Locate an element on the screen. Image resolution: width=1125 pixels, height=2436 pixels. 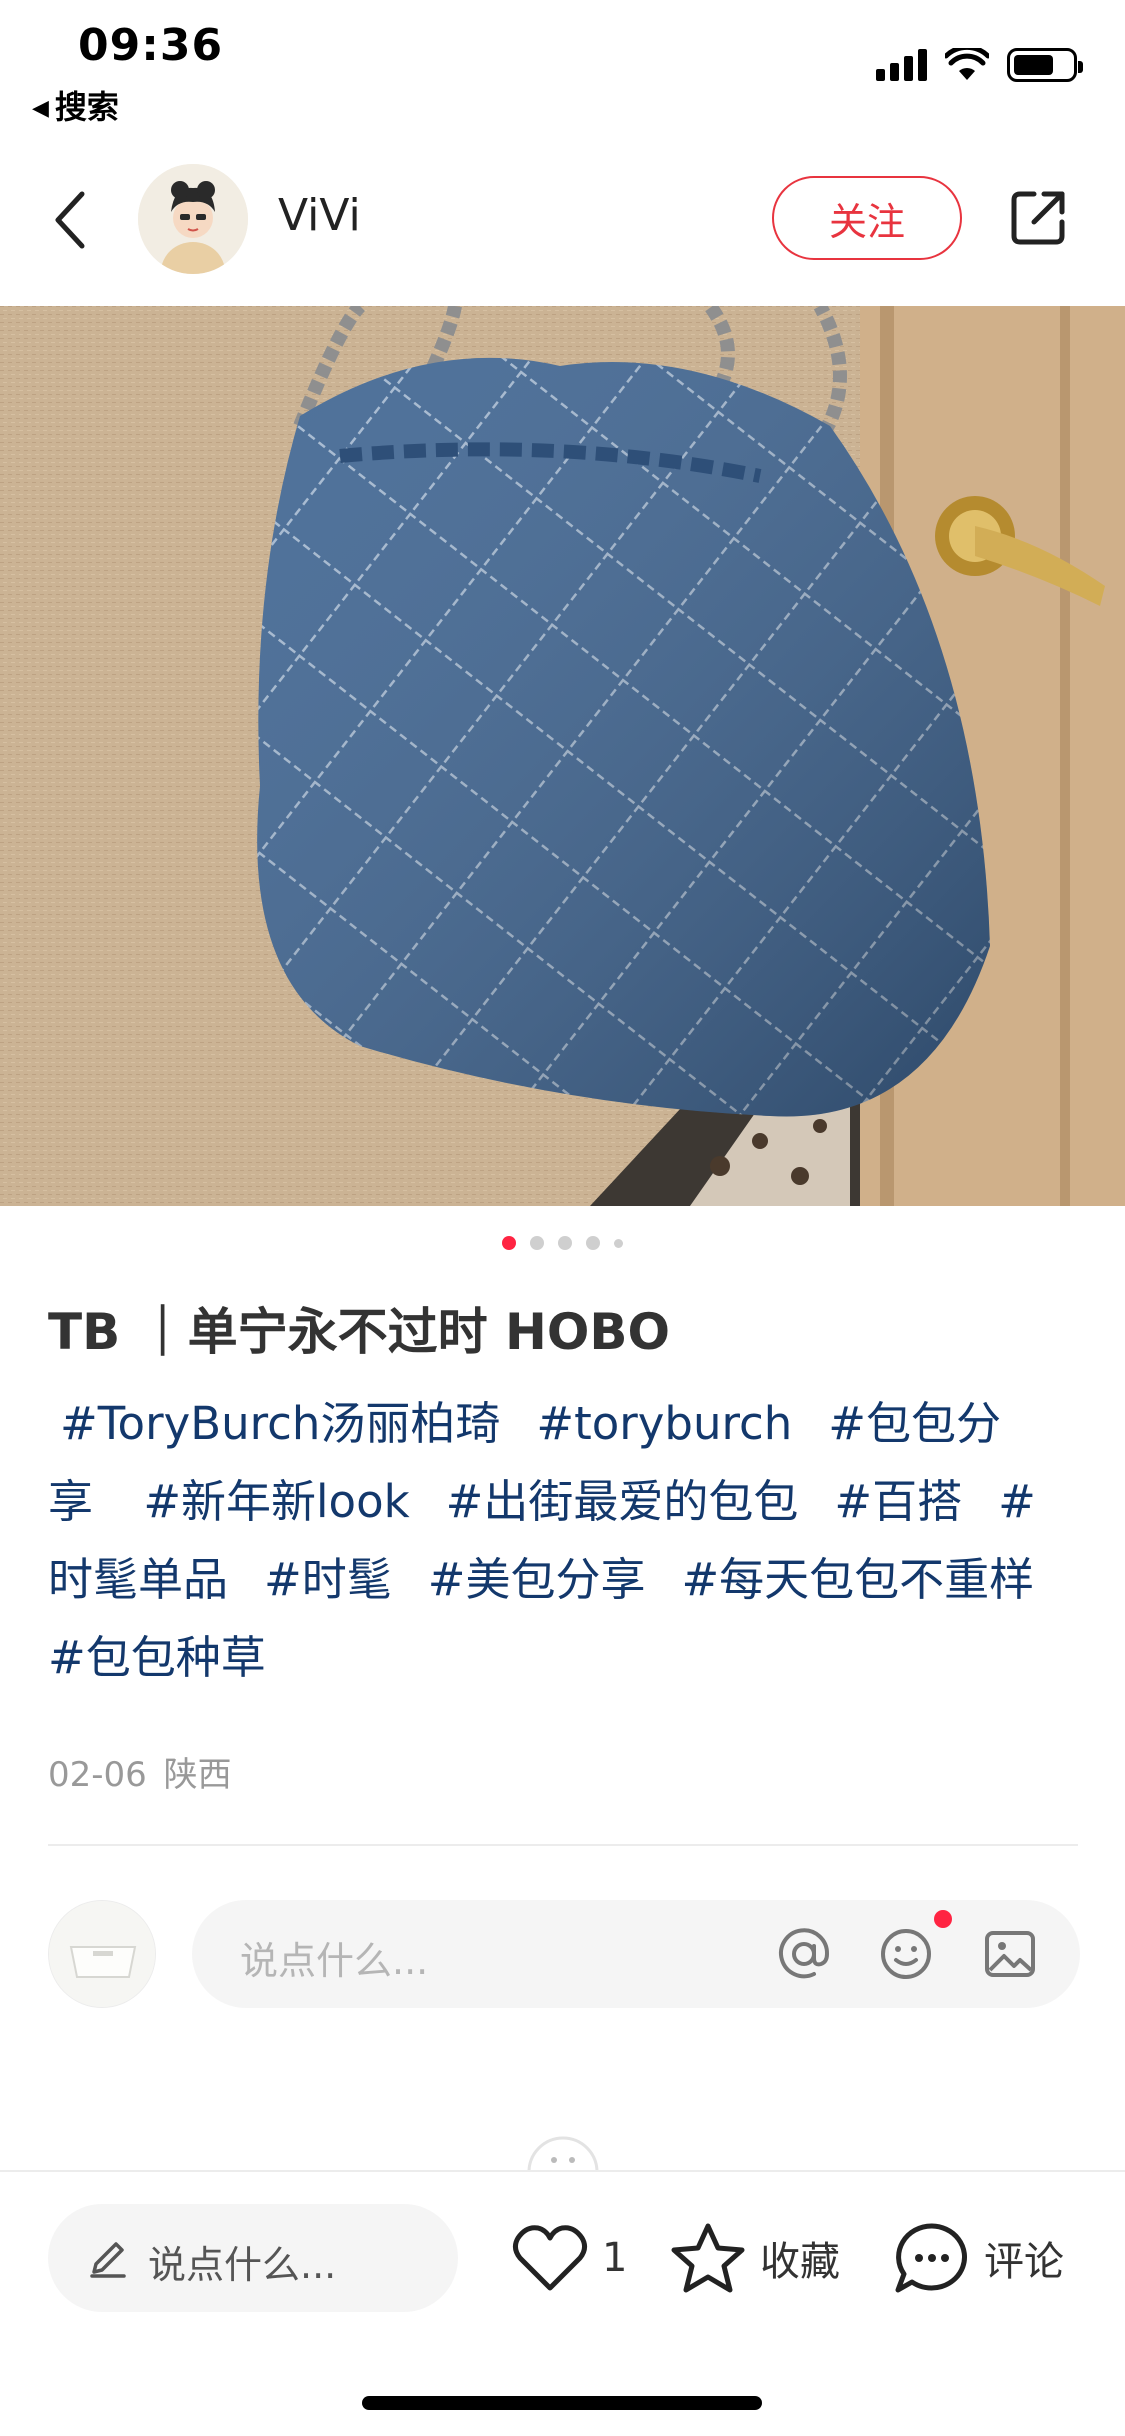
status-time: 09:36 is located at coordinates (151, 45).